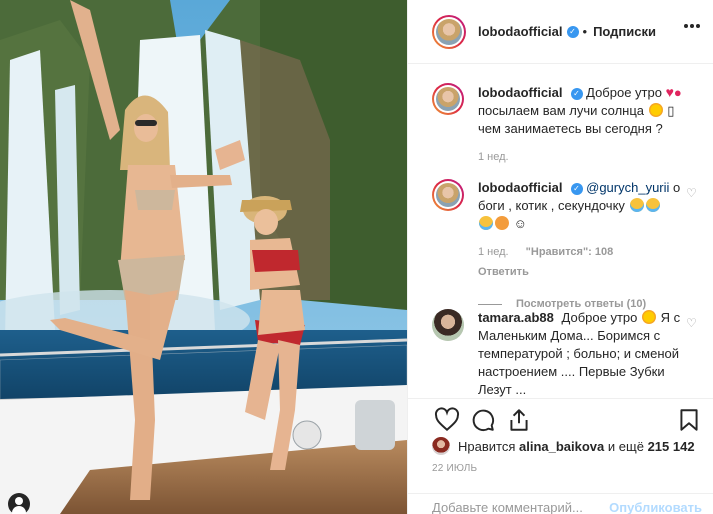 This screenshot has width=713, height=514. I want to click on tagged-users-icon, so click(19, 503).